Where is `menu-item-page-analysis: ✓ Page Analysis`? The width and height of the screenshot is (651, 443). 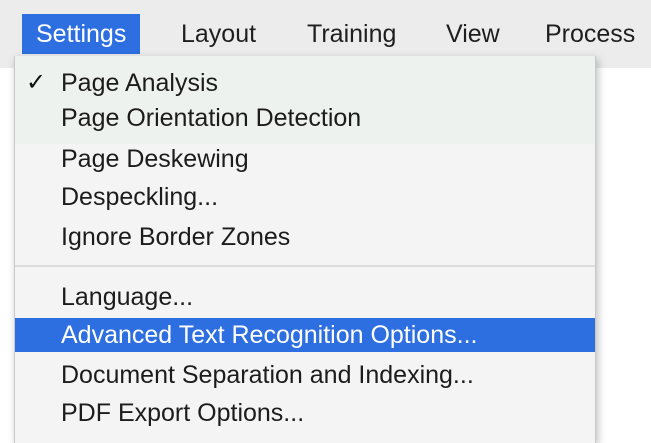
menu-item-page-analysis: ✓ Page Analysis is located at coordinates (305, 83).